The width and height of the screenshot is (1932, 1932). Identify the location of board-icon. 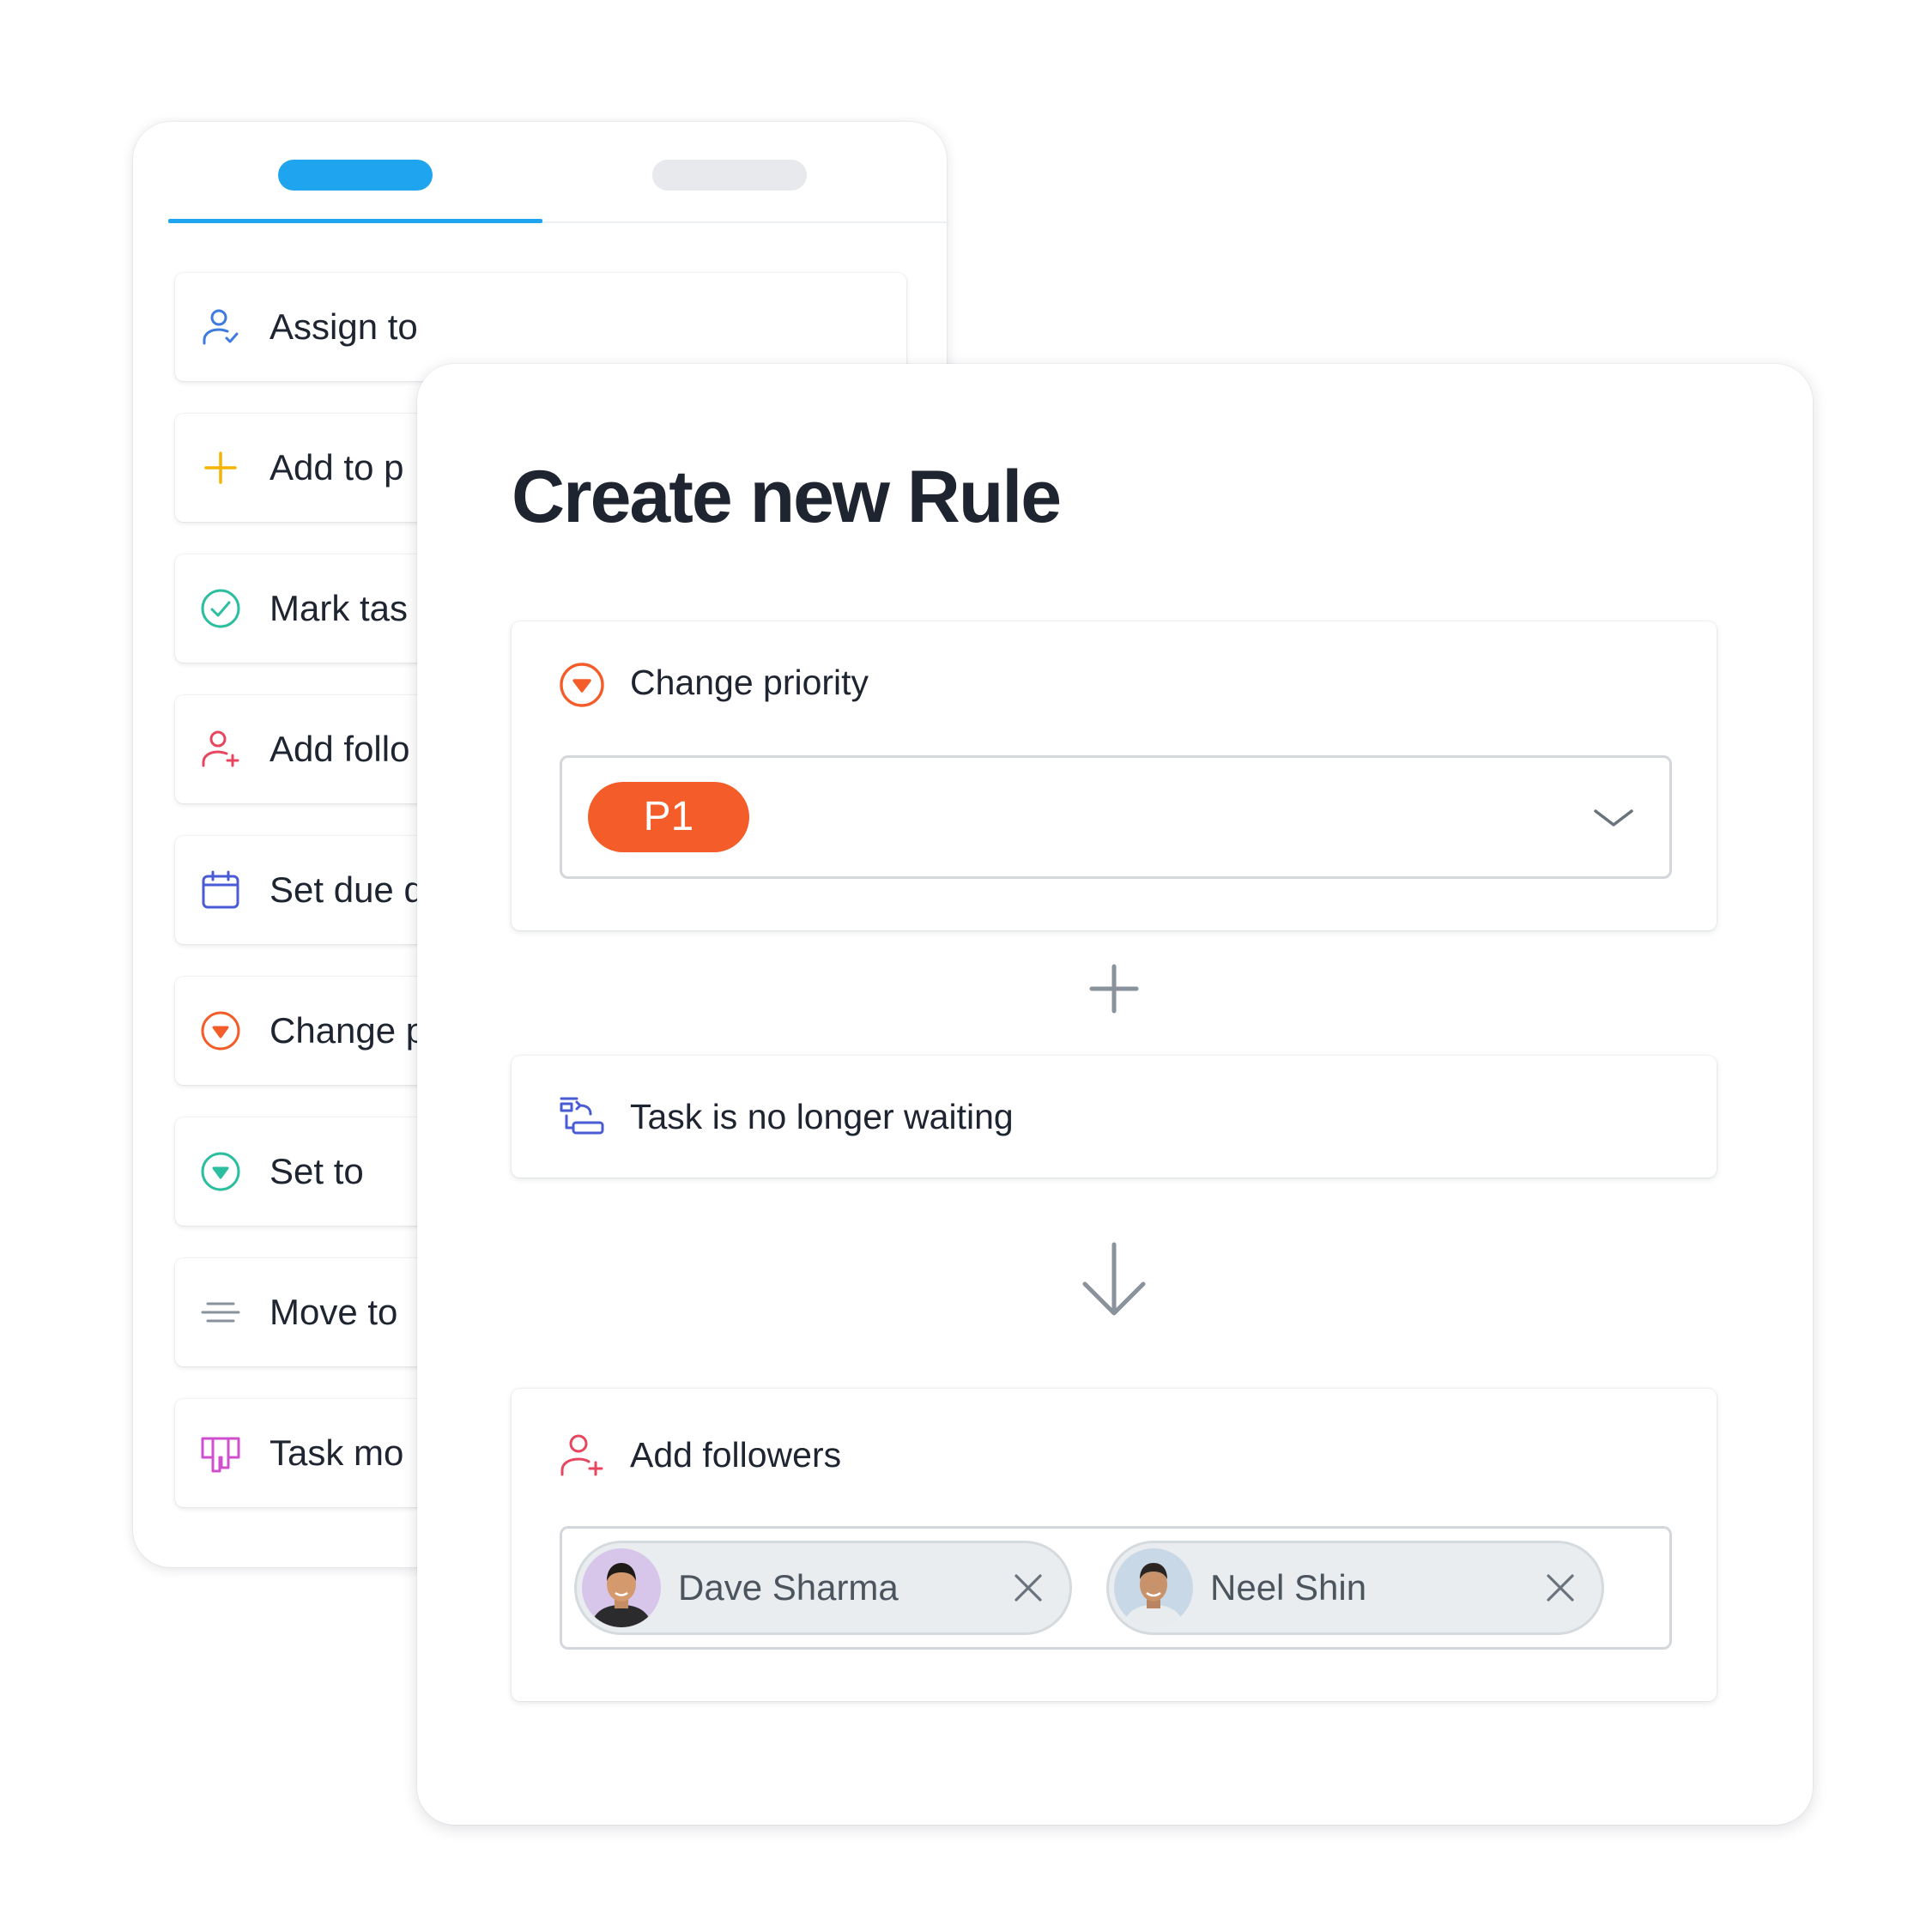
(220, 1454).